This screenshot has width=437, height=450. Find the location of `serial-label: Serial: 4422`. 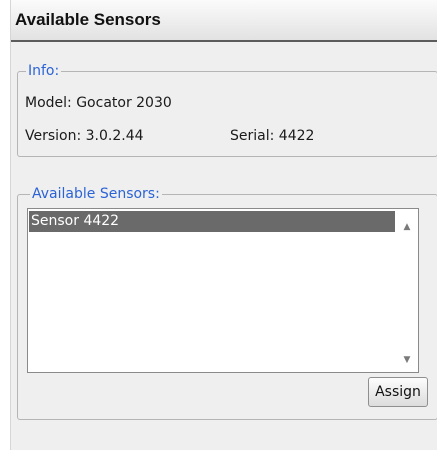

serial-label: Serial: 4422 is located at coordinates (272, 136).